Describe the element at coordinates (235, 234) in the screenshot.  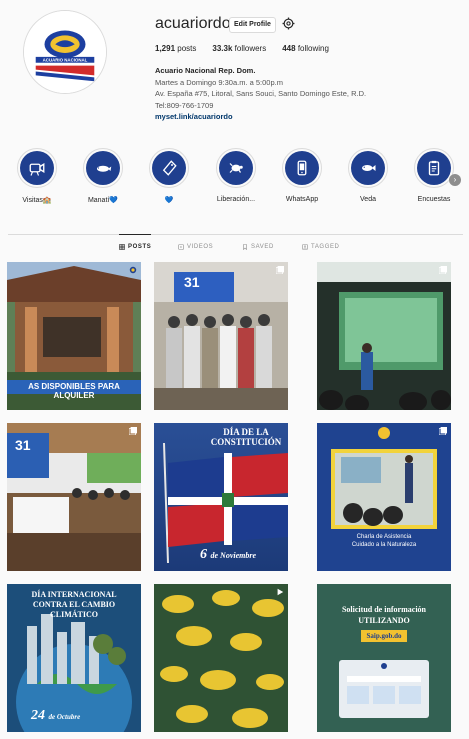
I see `tabs-divider` at that location.